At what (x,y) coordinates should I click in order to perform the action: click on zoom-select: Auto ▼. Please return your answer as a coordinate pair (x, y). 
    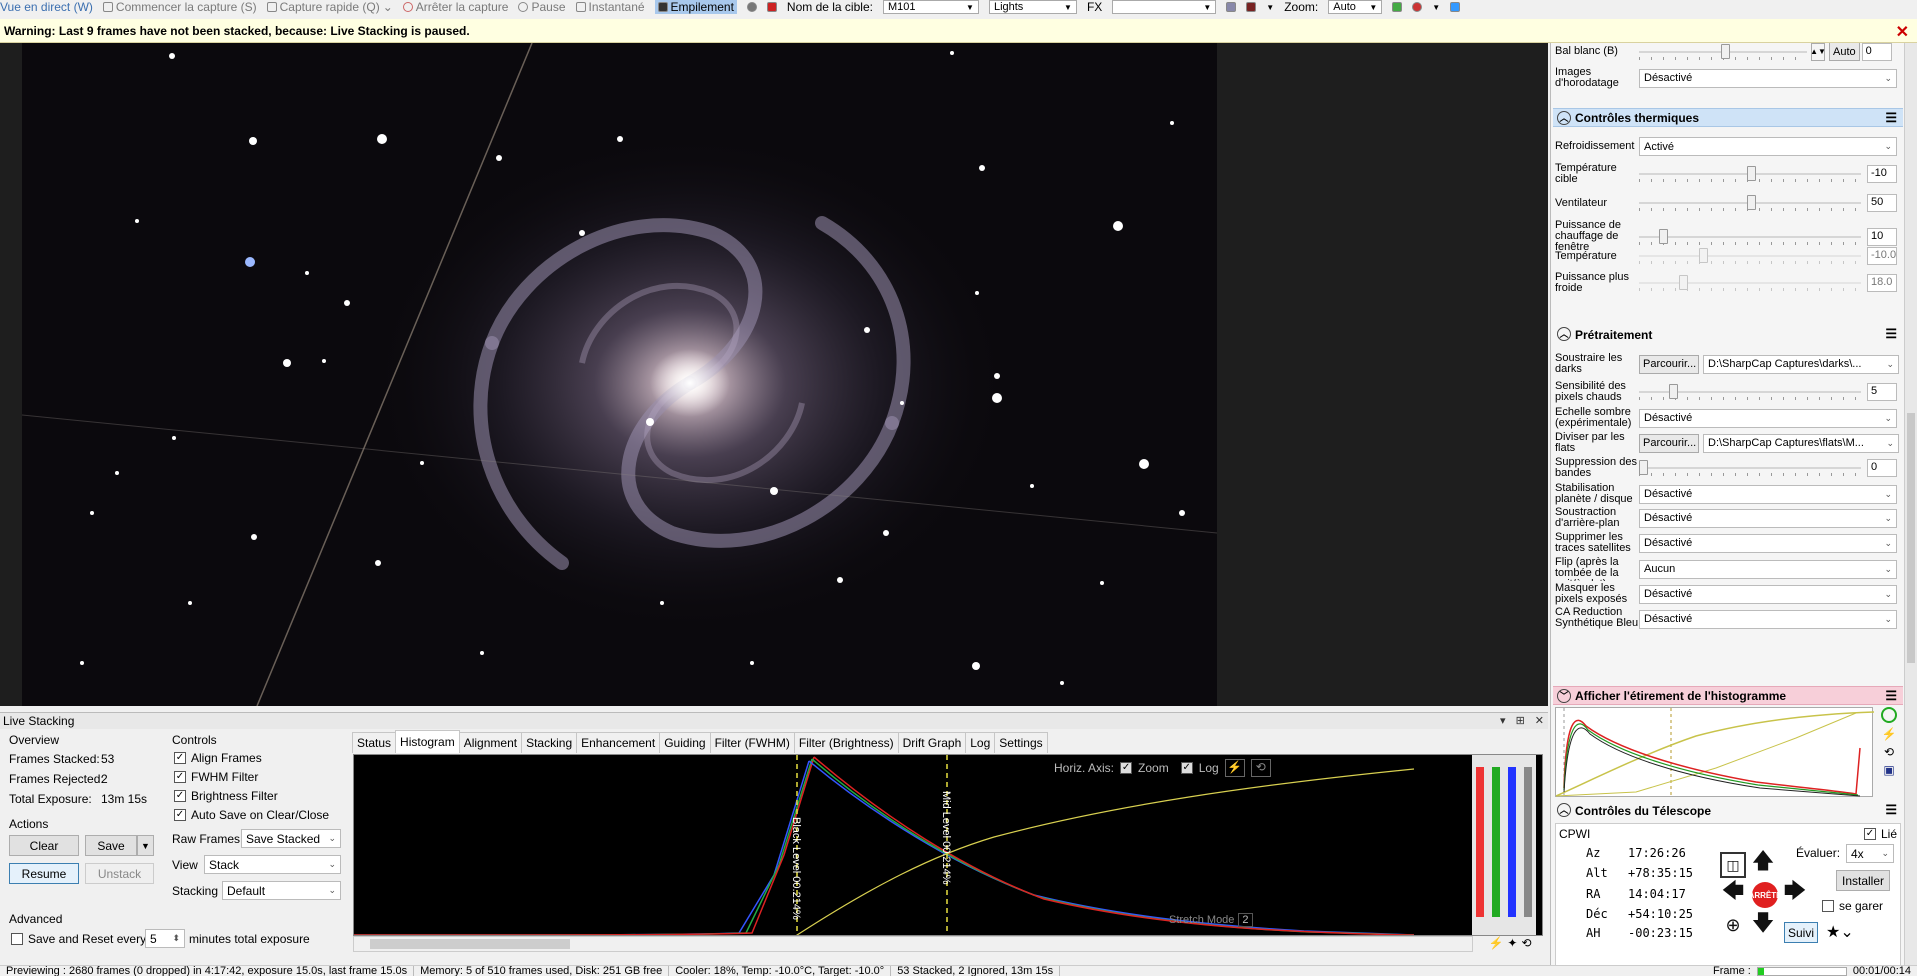
    Looking at the image, I should click on (1355, 7).